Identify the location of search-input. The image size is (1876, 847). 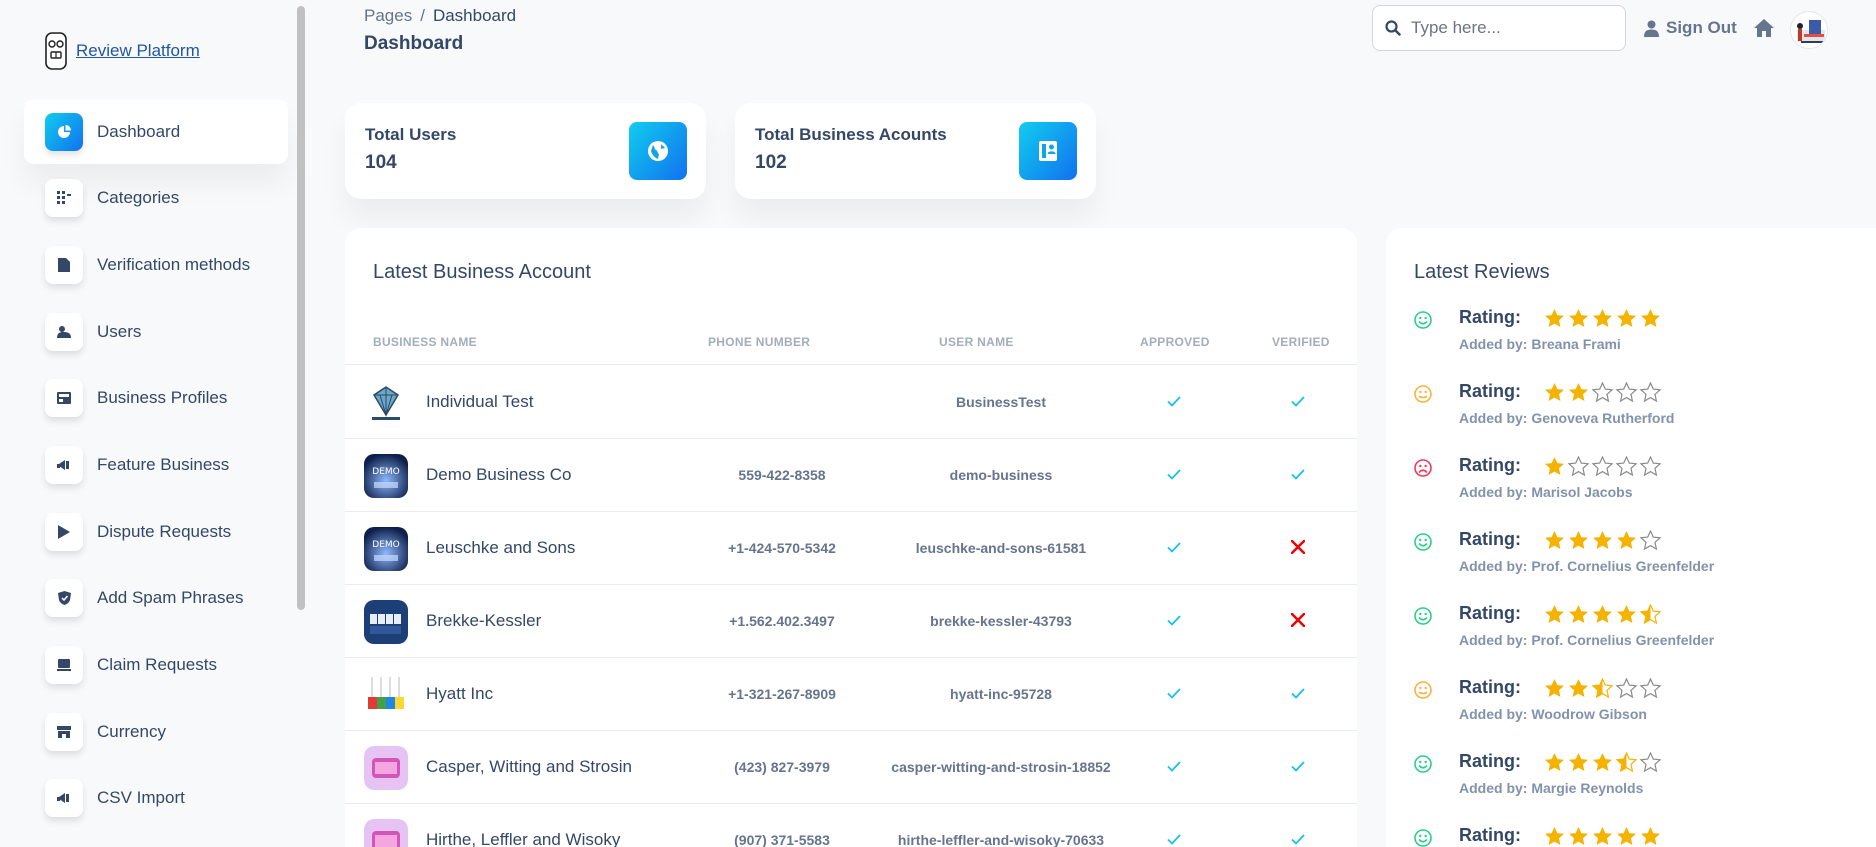
(1506, 28).